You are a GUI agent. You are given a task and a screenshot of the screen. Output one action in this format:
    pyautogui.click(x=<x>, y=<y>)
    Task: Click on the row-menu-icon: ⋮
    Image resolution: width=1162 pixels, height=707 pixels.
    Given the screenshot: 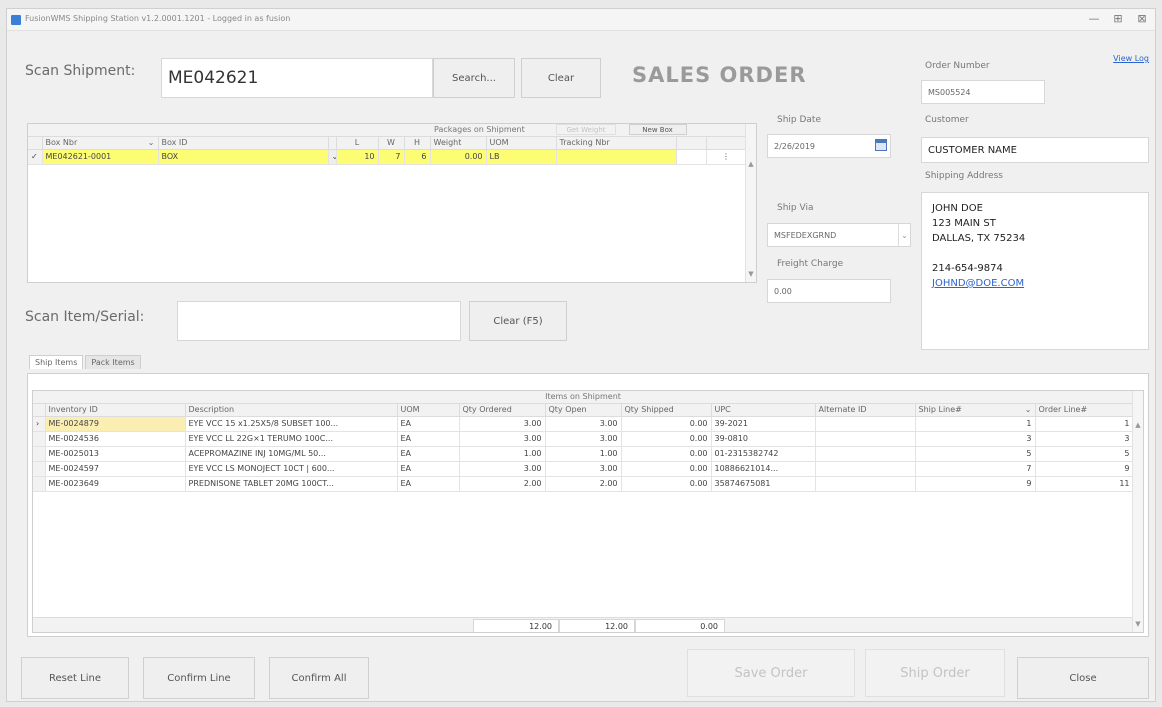 What is the action you would take?
    pyautogui.click(x=726, y=157)
    